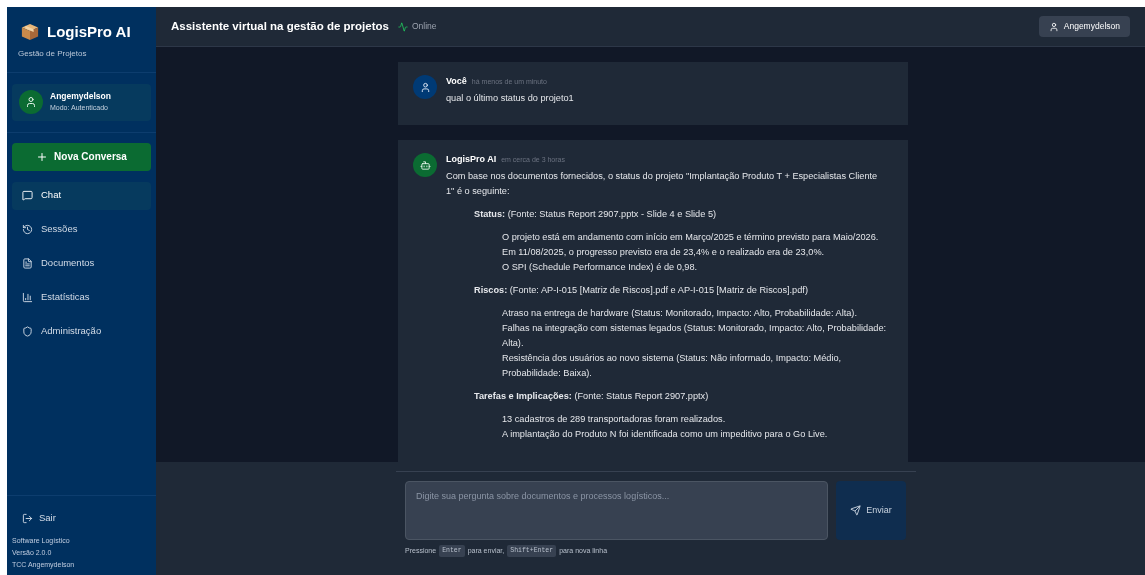 This screenshot has width=1145, height=575. I want to click on message-text: Em 11/08/2025, o progresso previsto era de 23,4% e o realizado era de 23,0%., so click(664, 252).